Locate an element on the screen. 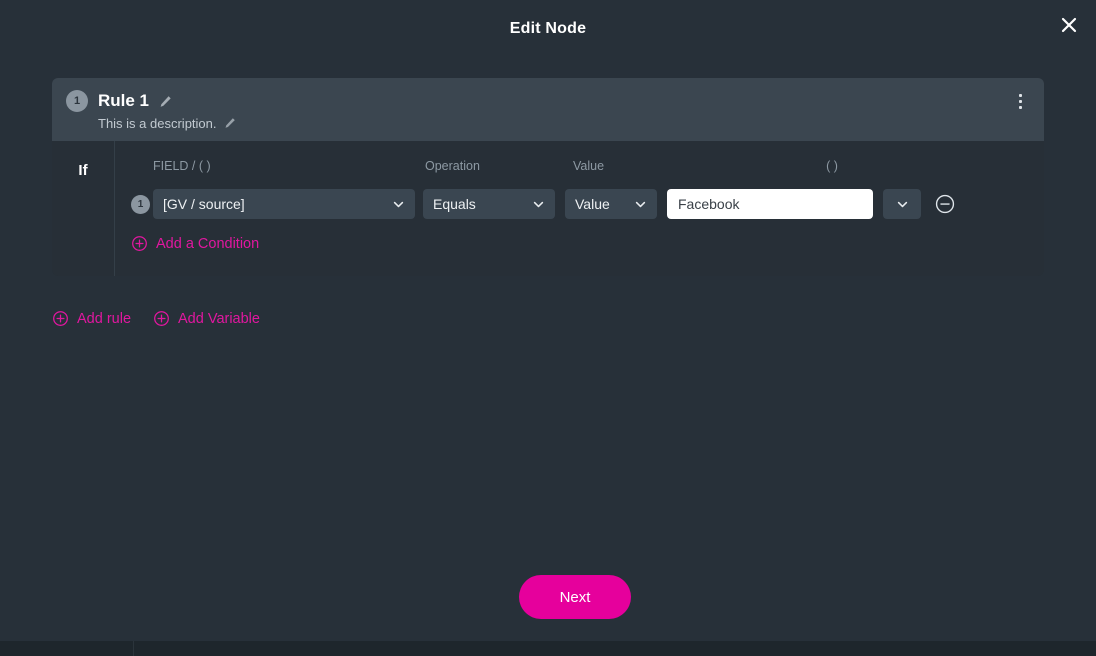 The height and width of the screenshot is (656, 1096). condition-column-headers: FIELD / ( ) Operation Value ( ) is located at coordinates (579, 166).